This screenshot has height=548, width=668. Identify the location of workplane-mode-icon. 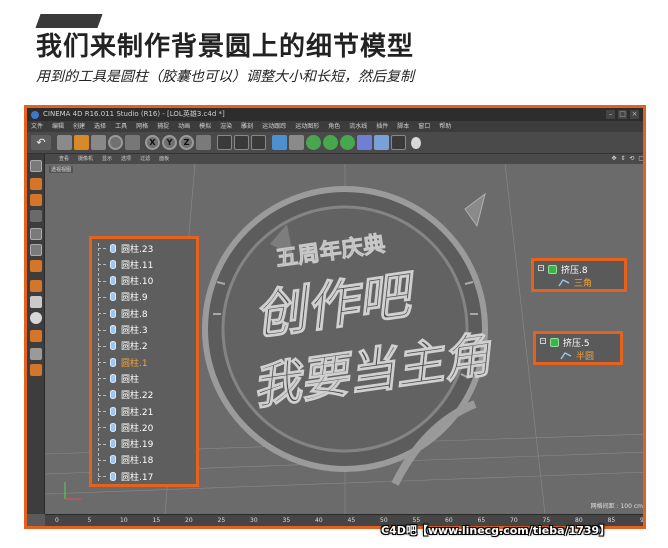
(36, 370).